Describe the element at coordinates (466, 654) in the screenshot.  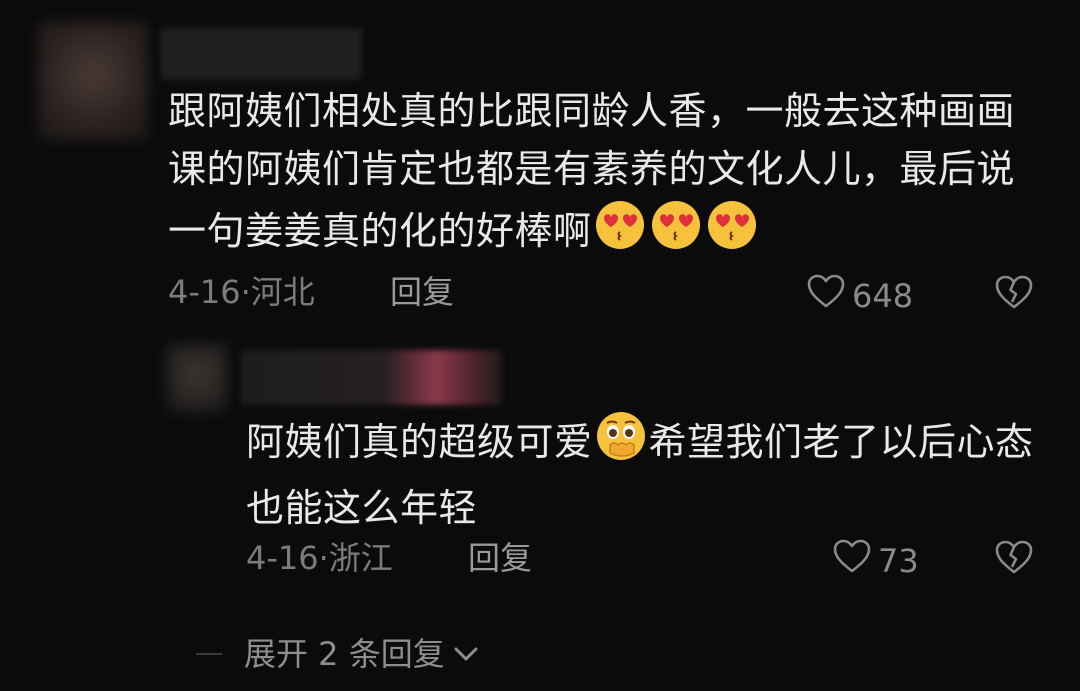
I see `chevron-down-icon` at that location.